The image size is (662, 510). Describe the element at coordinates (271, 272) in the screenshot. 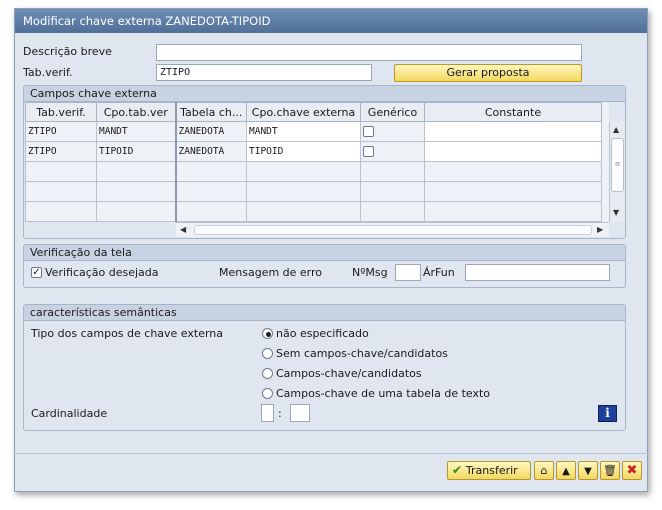

I see `mensagem-erro-label: Mensagem de erro` at that location.